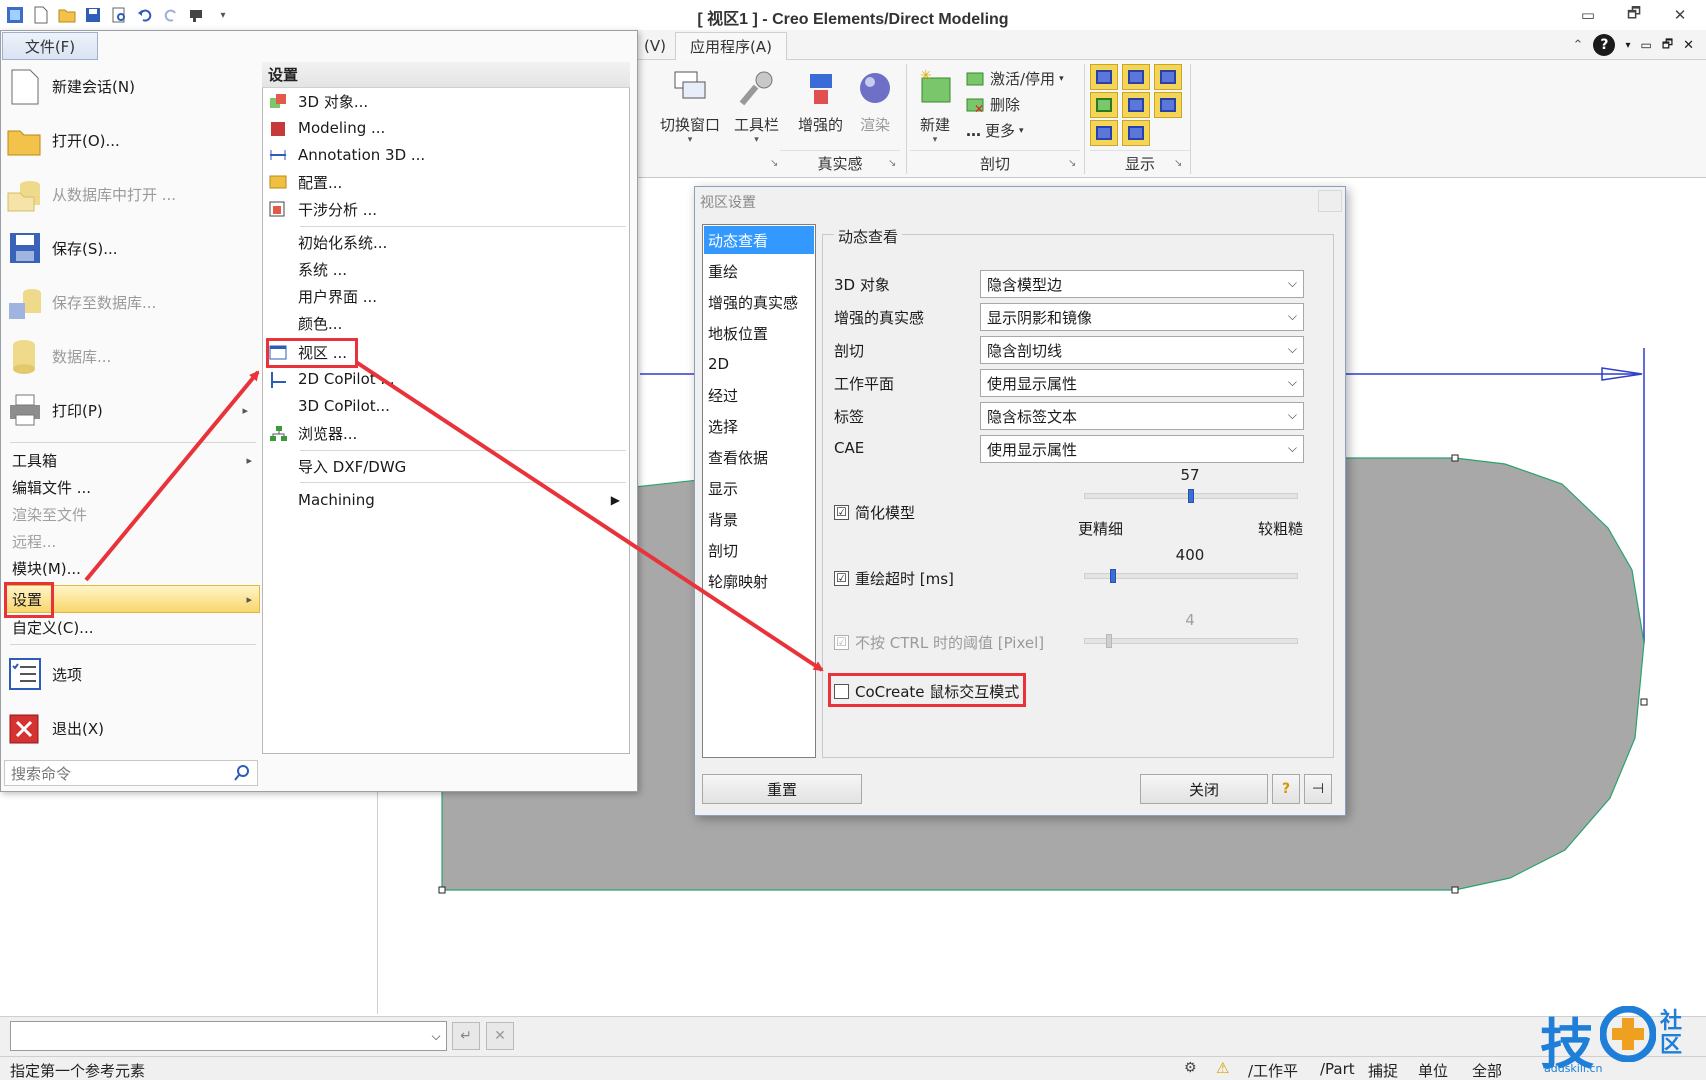  What do you see at coordinates (1433, 1070) in the screenshot?
I see `status-units: 单位` at bounding box center [1433, 1070].